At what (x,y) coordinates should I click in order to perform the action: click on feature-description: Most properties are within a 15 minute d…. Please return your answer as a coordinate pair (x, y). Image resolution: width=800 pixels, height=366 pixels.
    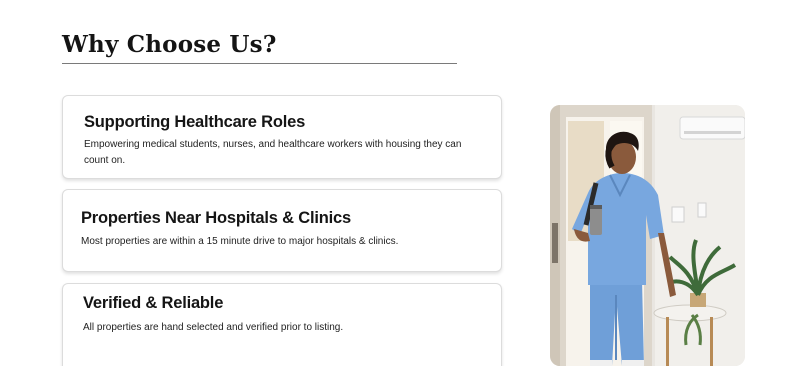
    Looking at the image, I should click on (240, 241).